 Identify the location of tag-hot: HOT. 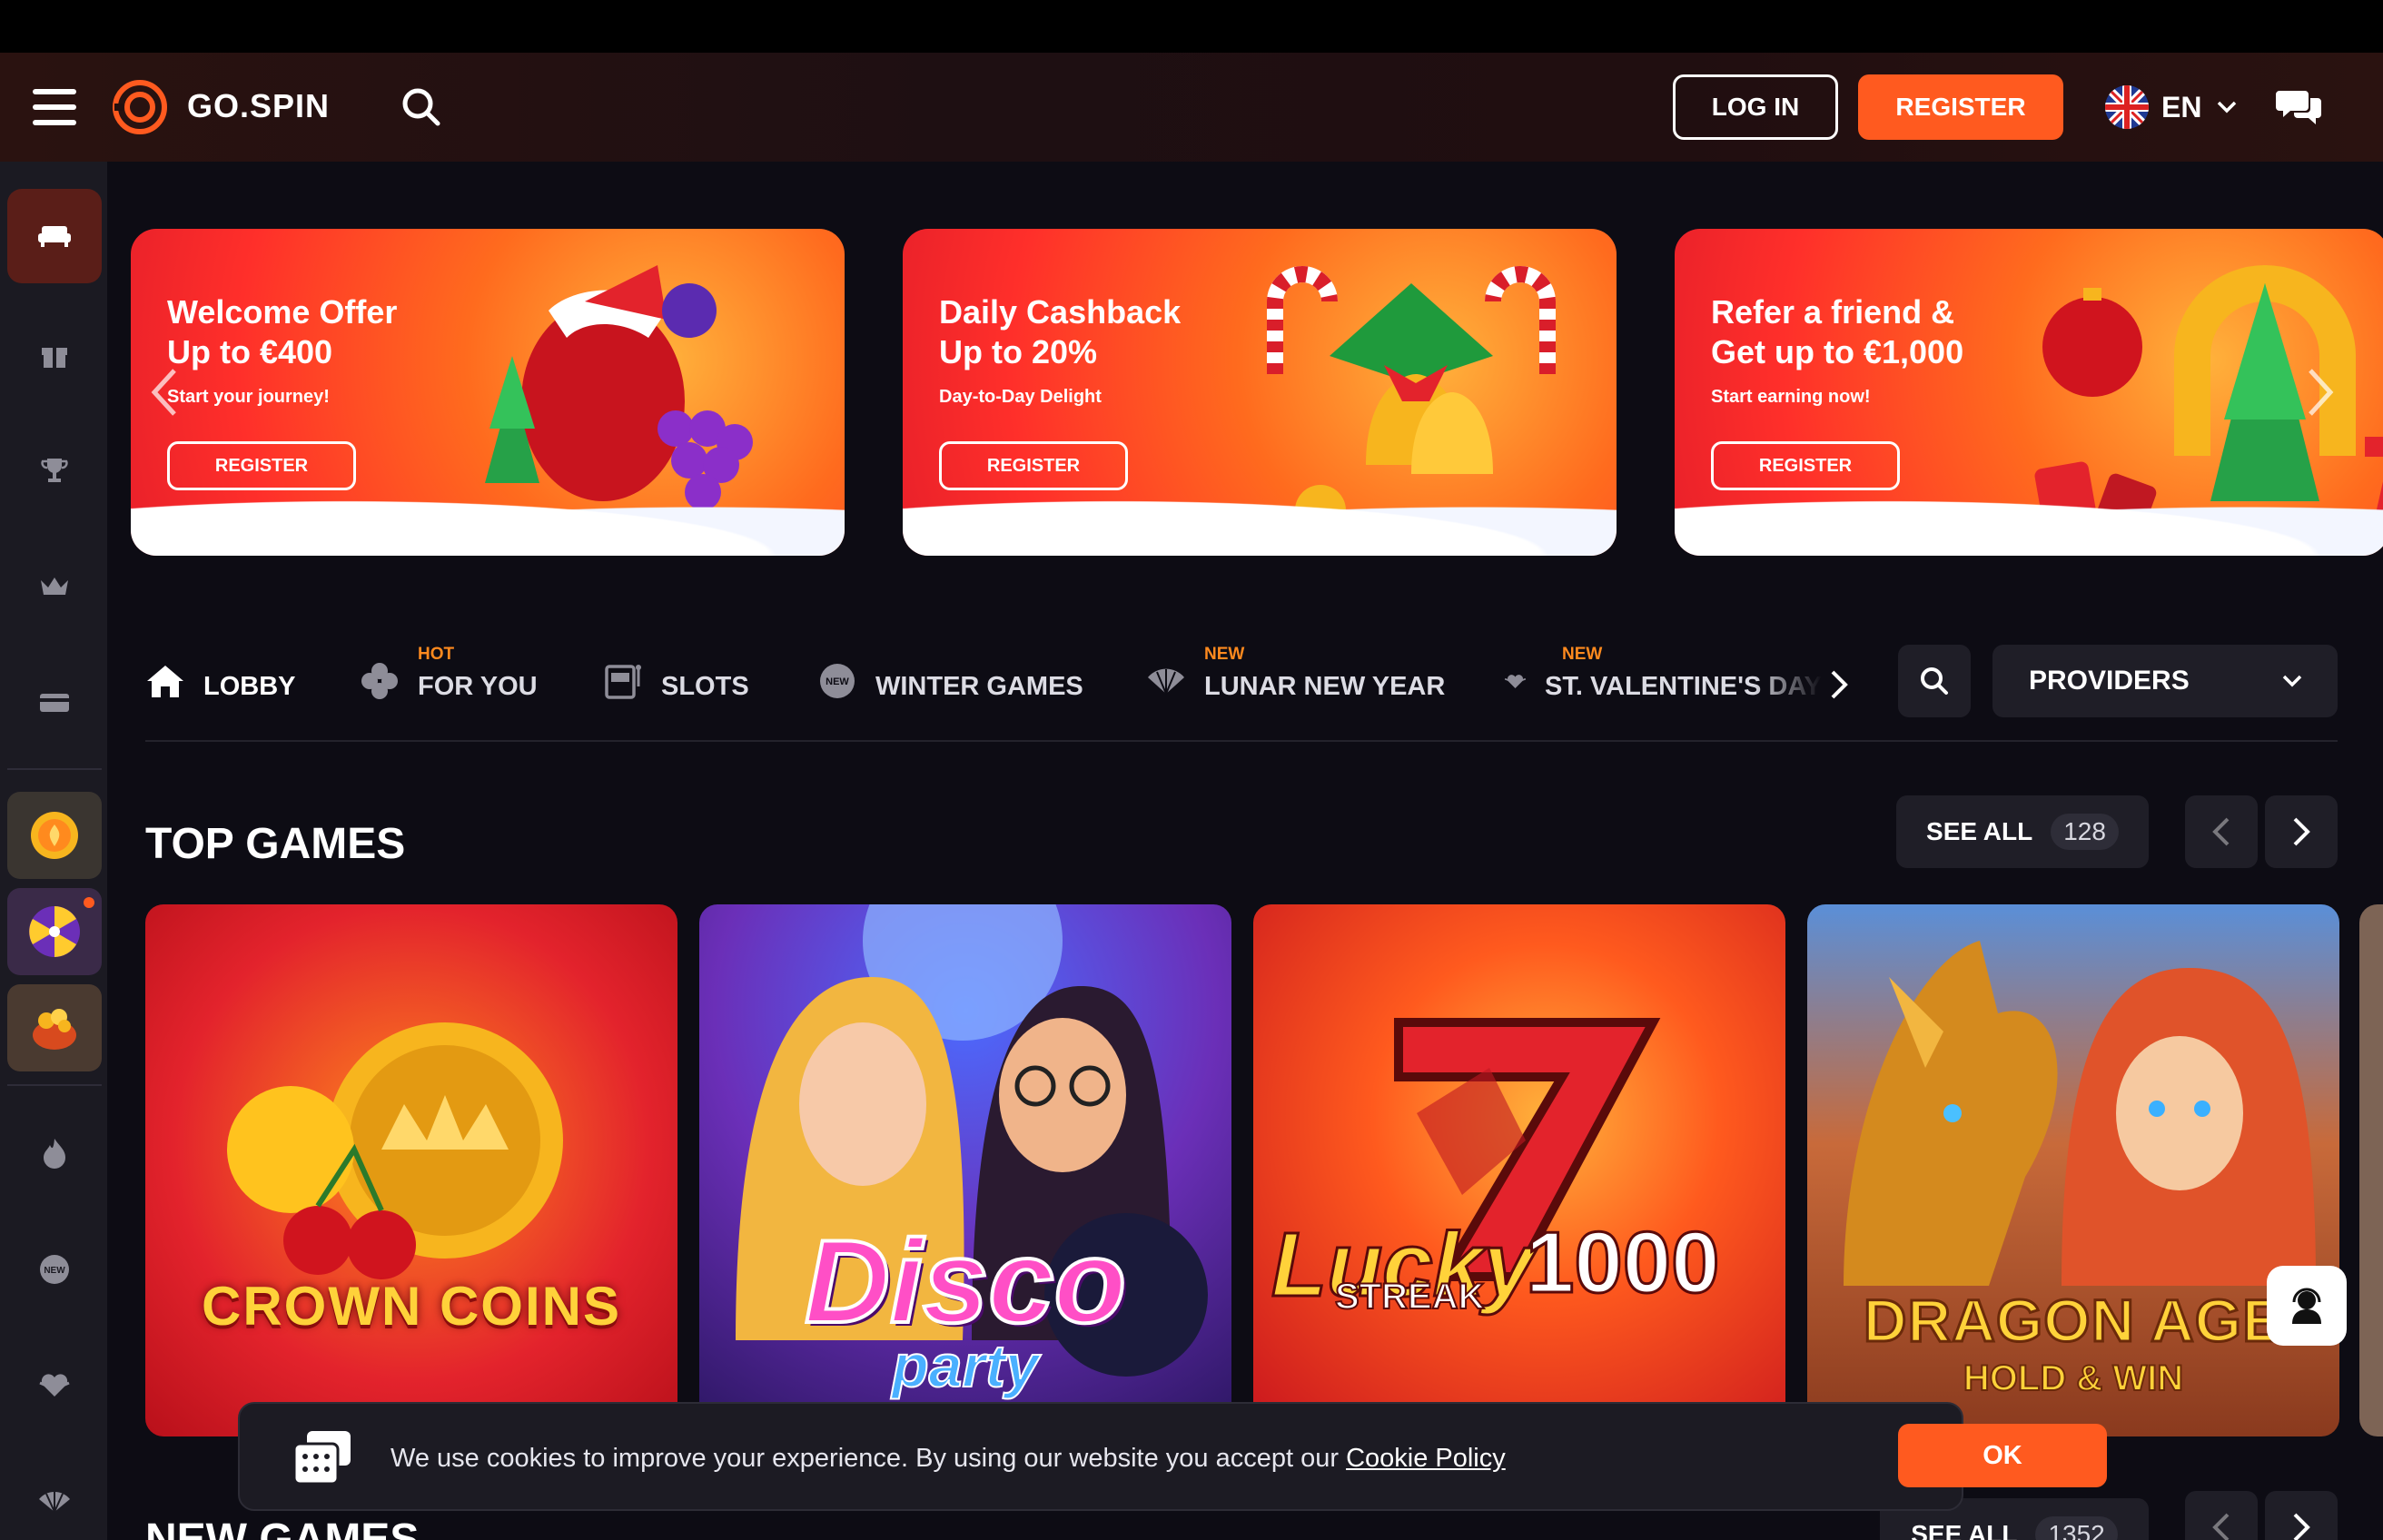
(436, 654).